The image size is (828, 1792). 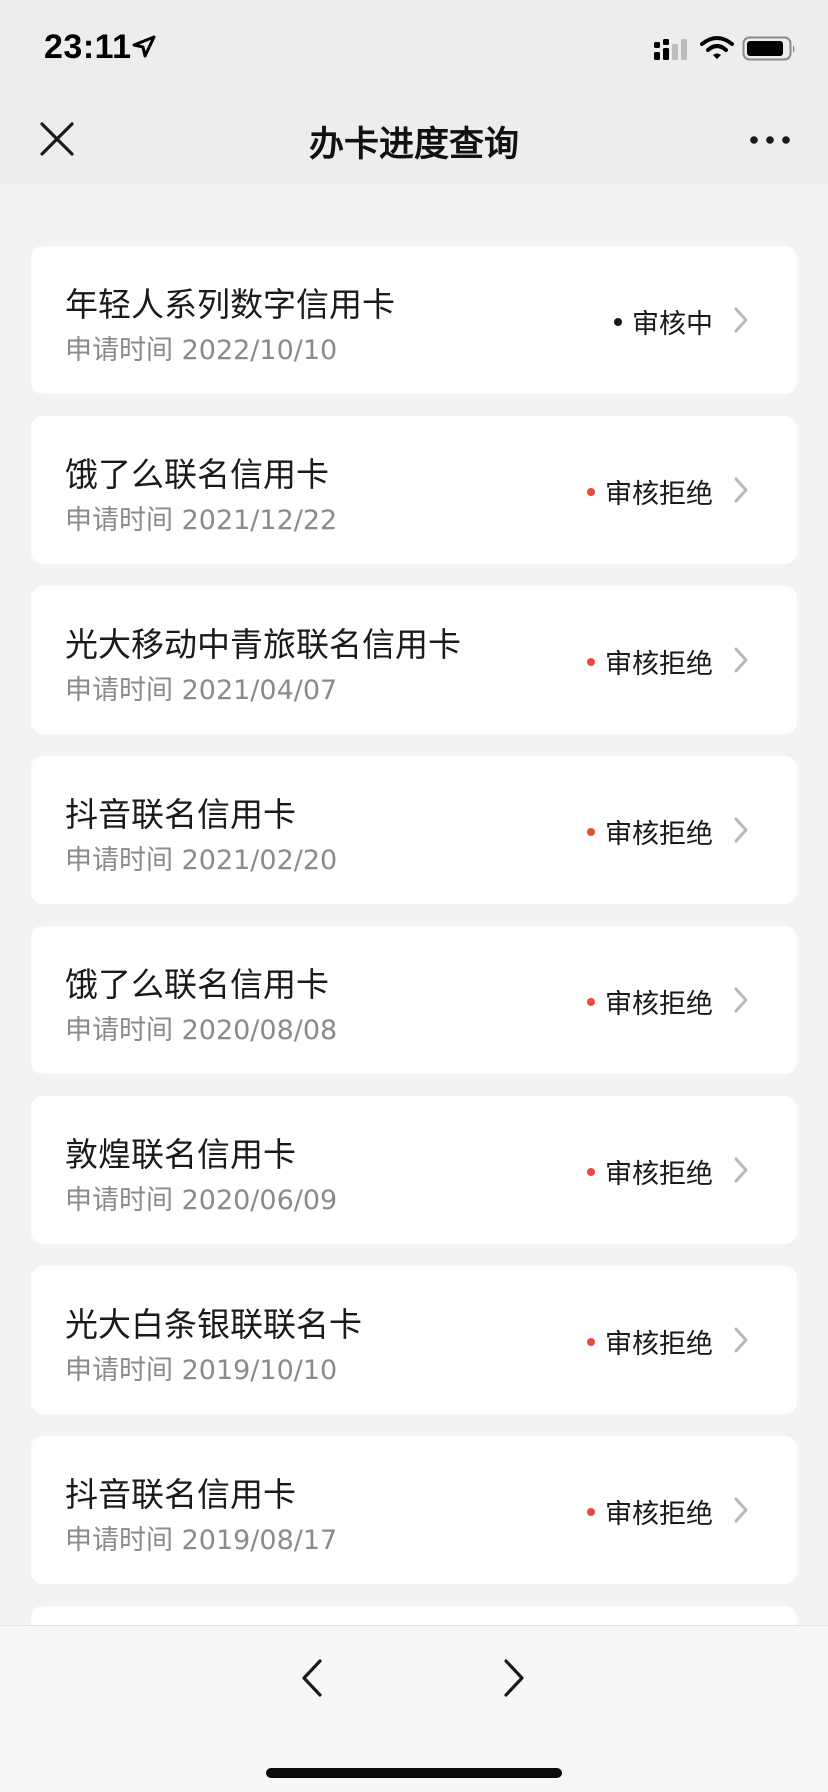 I want to click on application-card: 敦煌联名信用卡 申请时间 2020/06/09 审核拒绝, so click(x=414, y=1170).